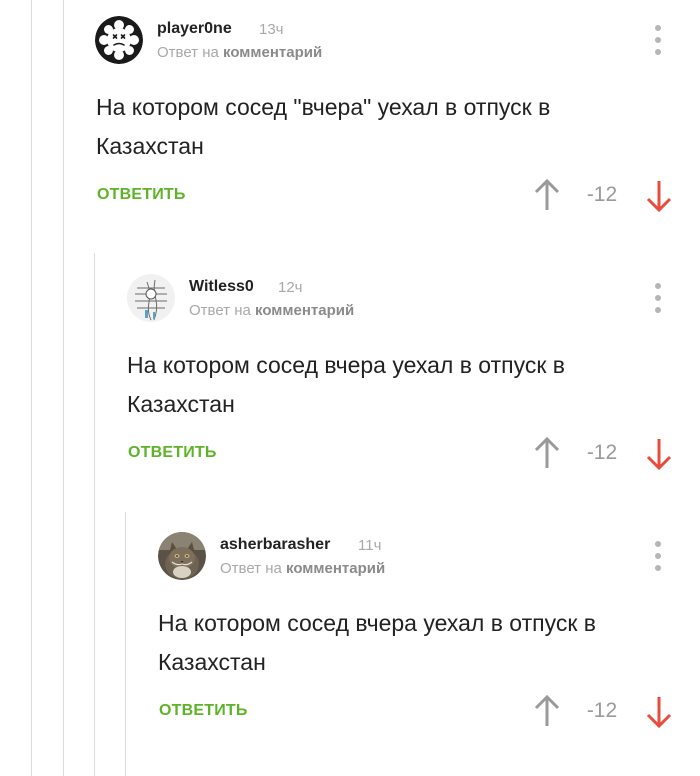 The height and width of the screenshot is (776, 700). I want to click on timestamp: 13ч, so click(271, 29).